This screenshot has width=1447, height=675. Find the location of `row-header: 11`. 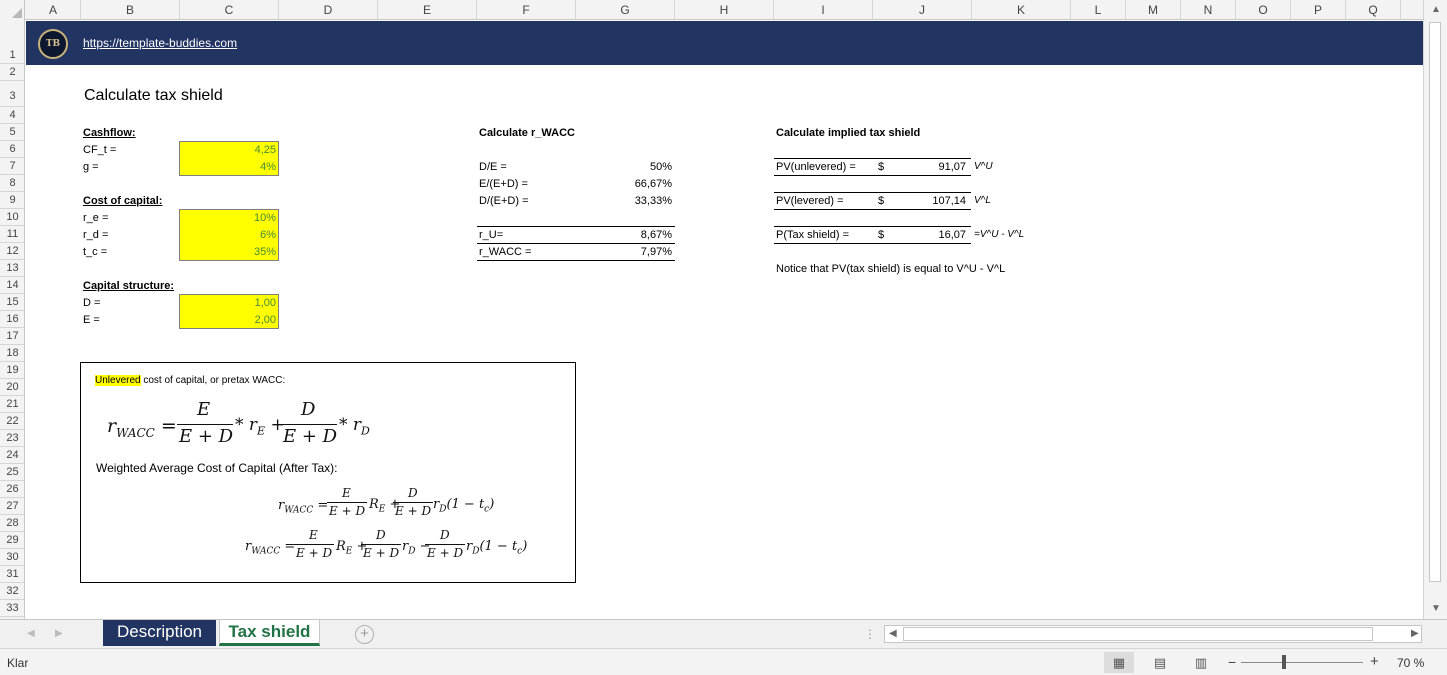

row-header: 11 is located at coordinates (12, 234).